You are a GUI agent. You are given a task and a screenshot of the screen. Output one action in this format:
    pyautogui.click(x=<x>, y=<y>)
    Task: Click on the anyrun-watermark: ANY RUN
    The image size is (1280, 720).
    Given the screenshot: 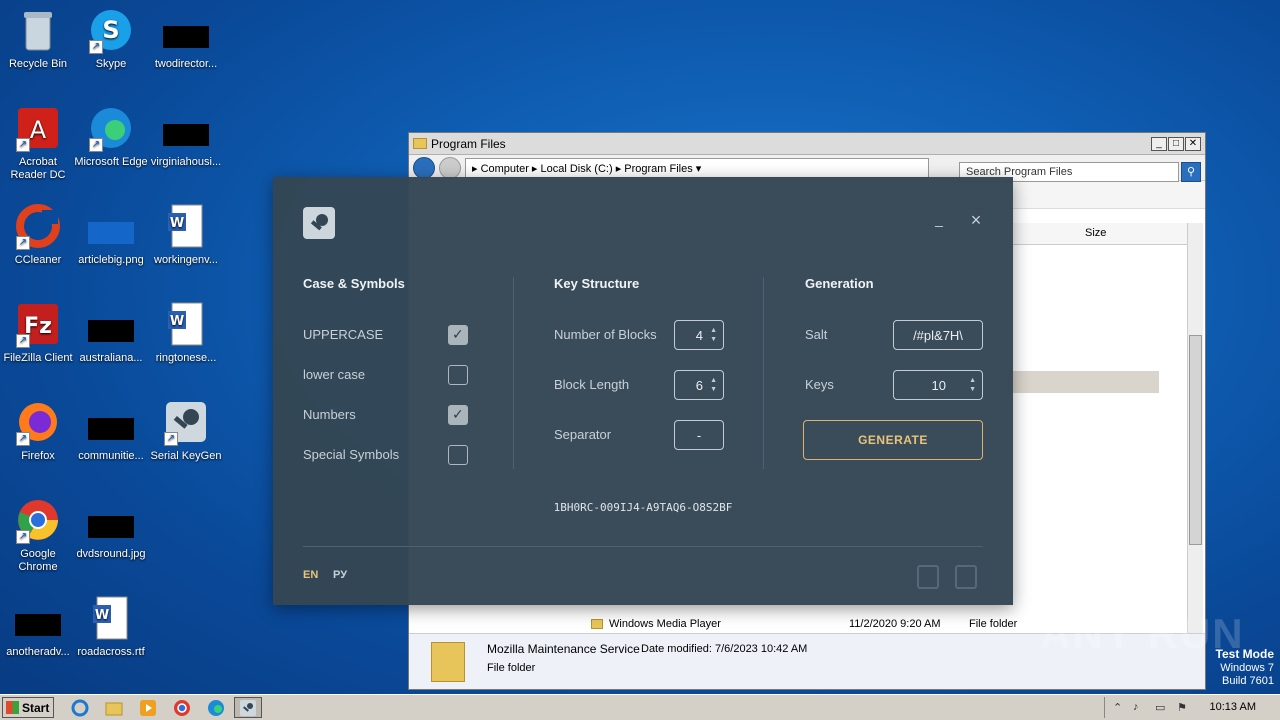 What is the action you would take?
    pyautogui.click(x=1142, y=633)
    